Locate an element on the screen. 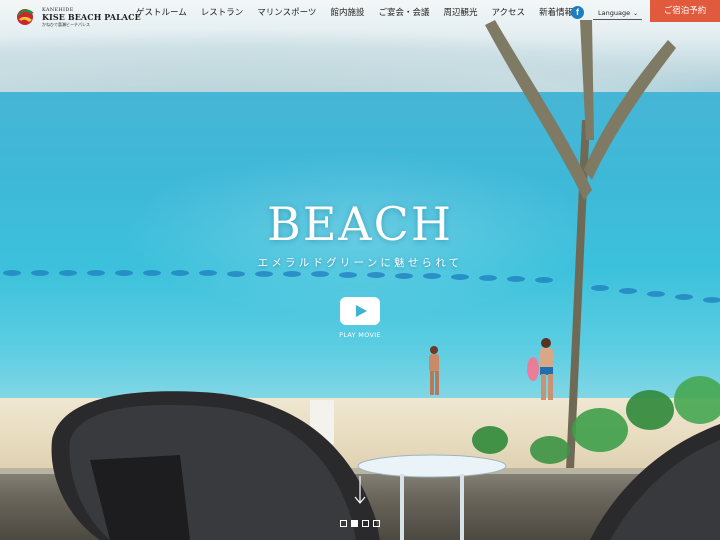 This screenshot has width=720, height=540. facebook-icon: f is located at coordinates (577, 12).